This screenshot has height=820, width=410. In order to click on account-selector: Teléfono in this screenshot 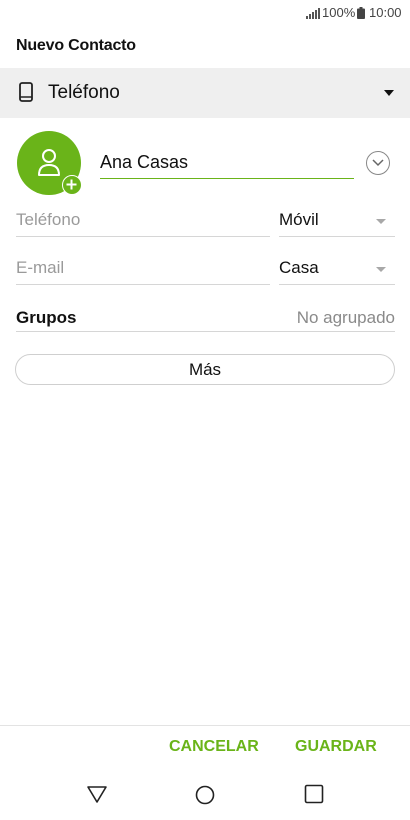, I will do `click(205, 93)`.